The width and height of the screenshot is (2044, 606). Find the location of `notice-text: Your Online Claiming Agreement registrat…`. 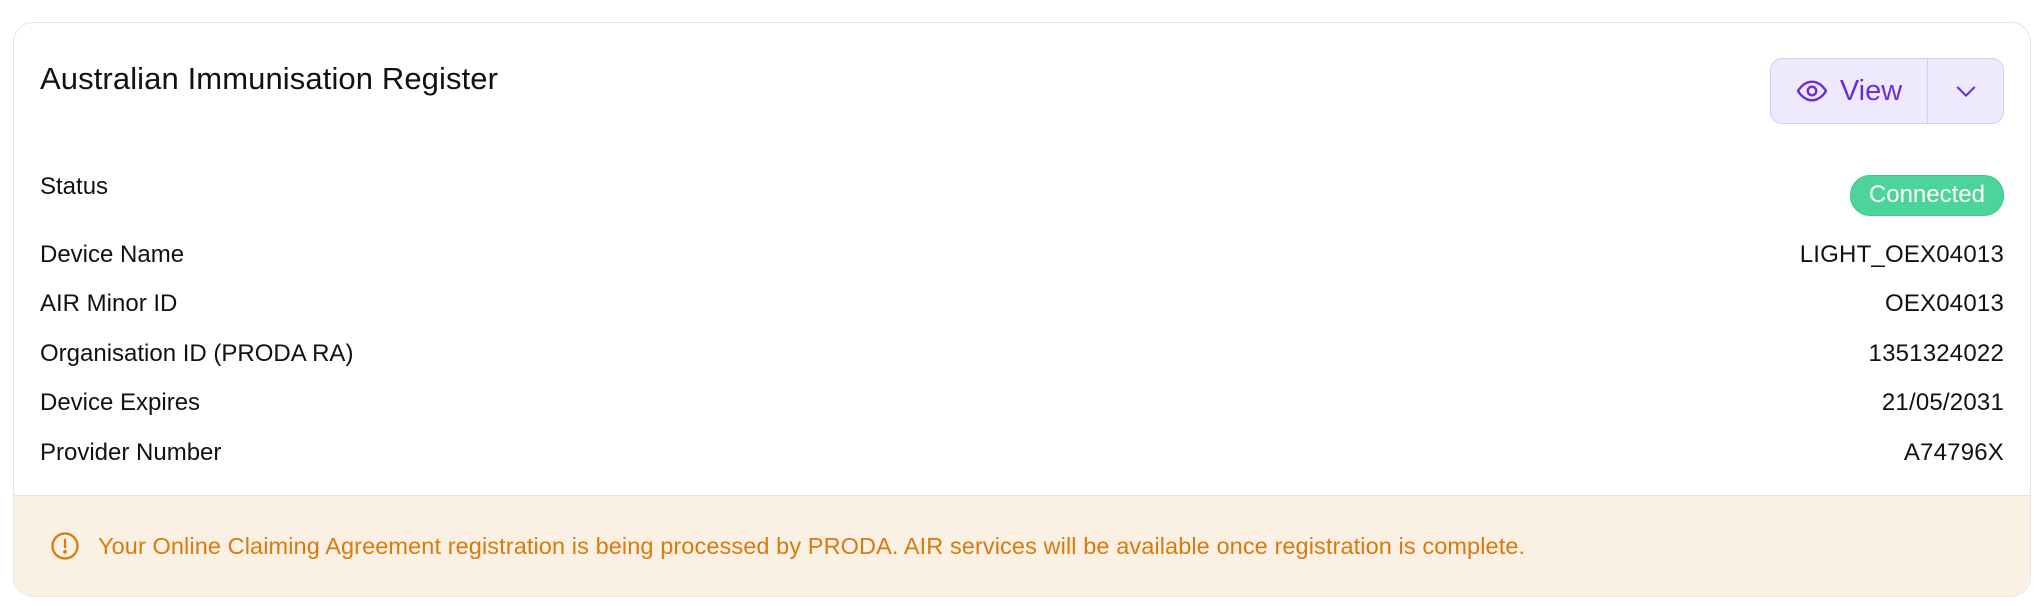

notice-text: Your Online Claiming Agreement registrat… is located at coordinates (812, 545).